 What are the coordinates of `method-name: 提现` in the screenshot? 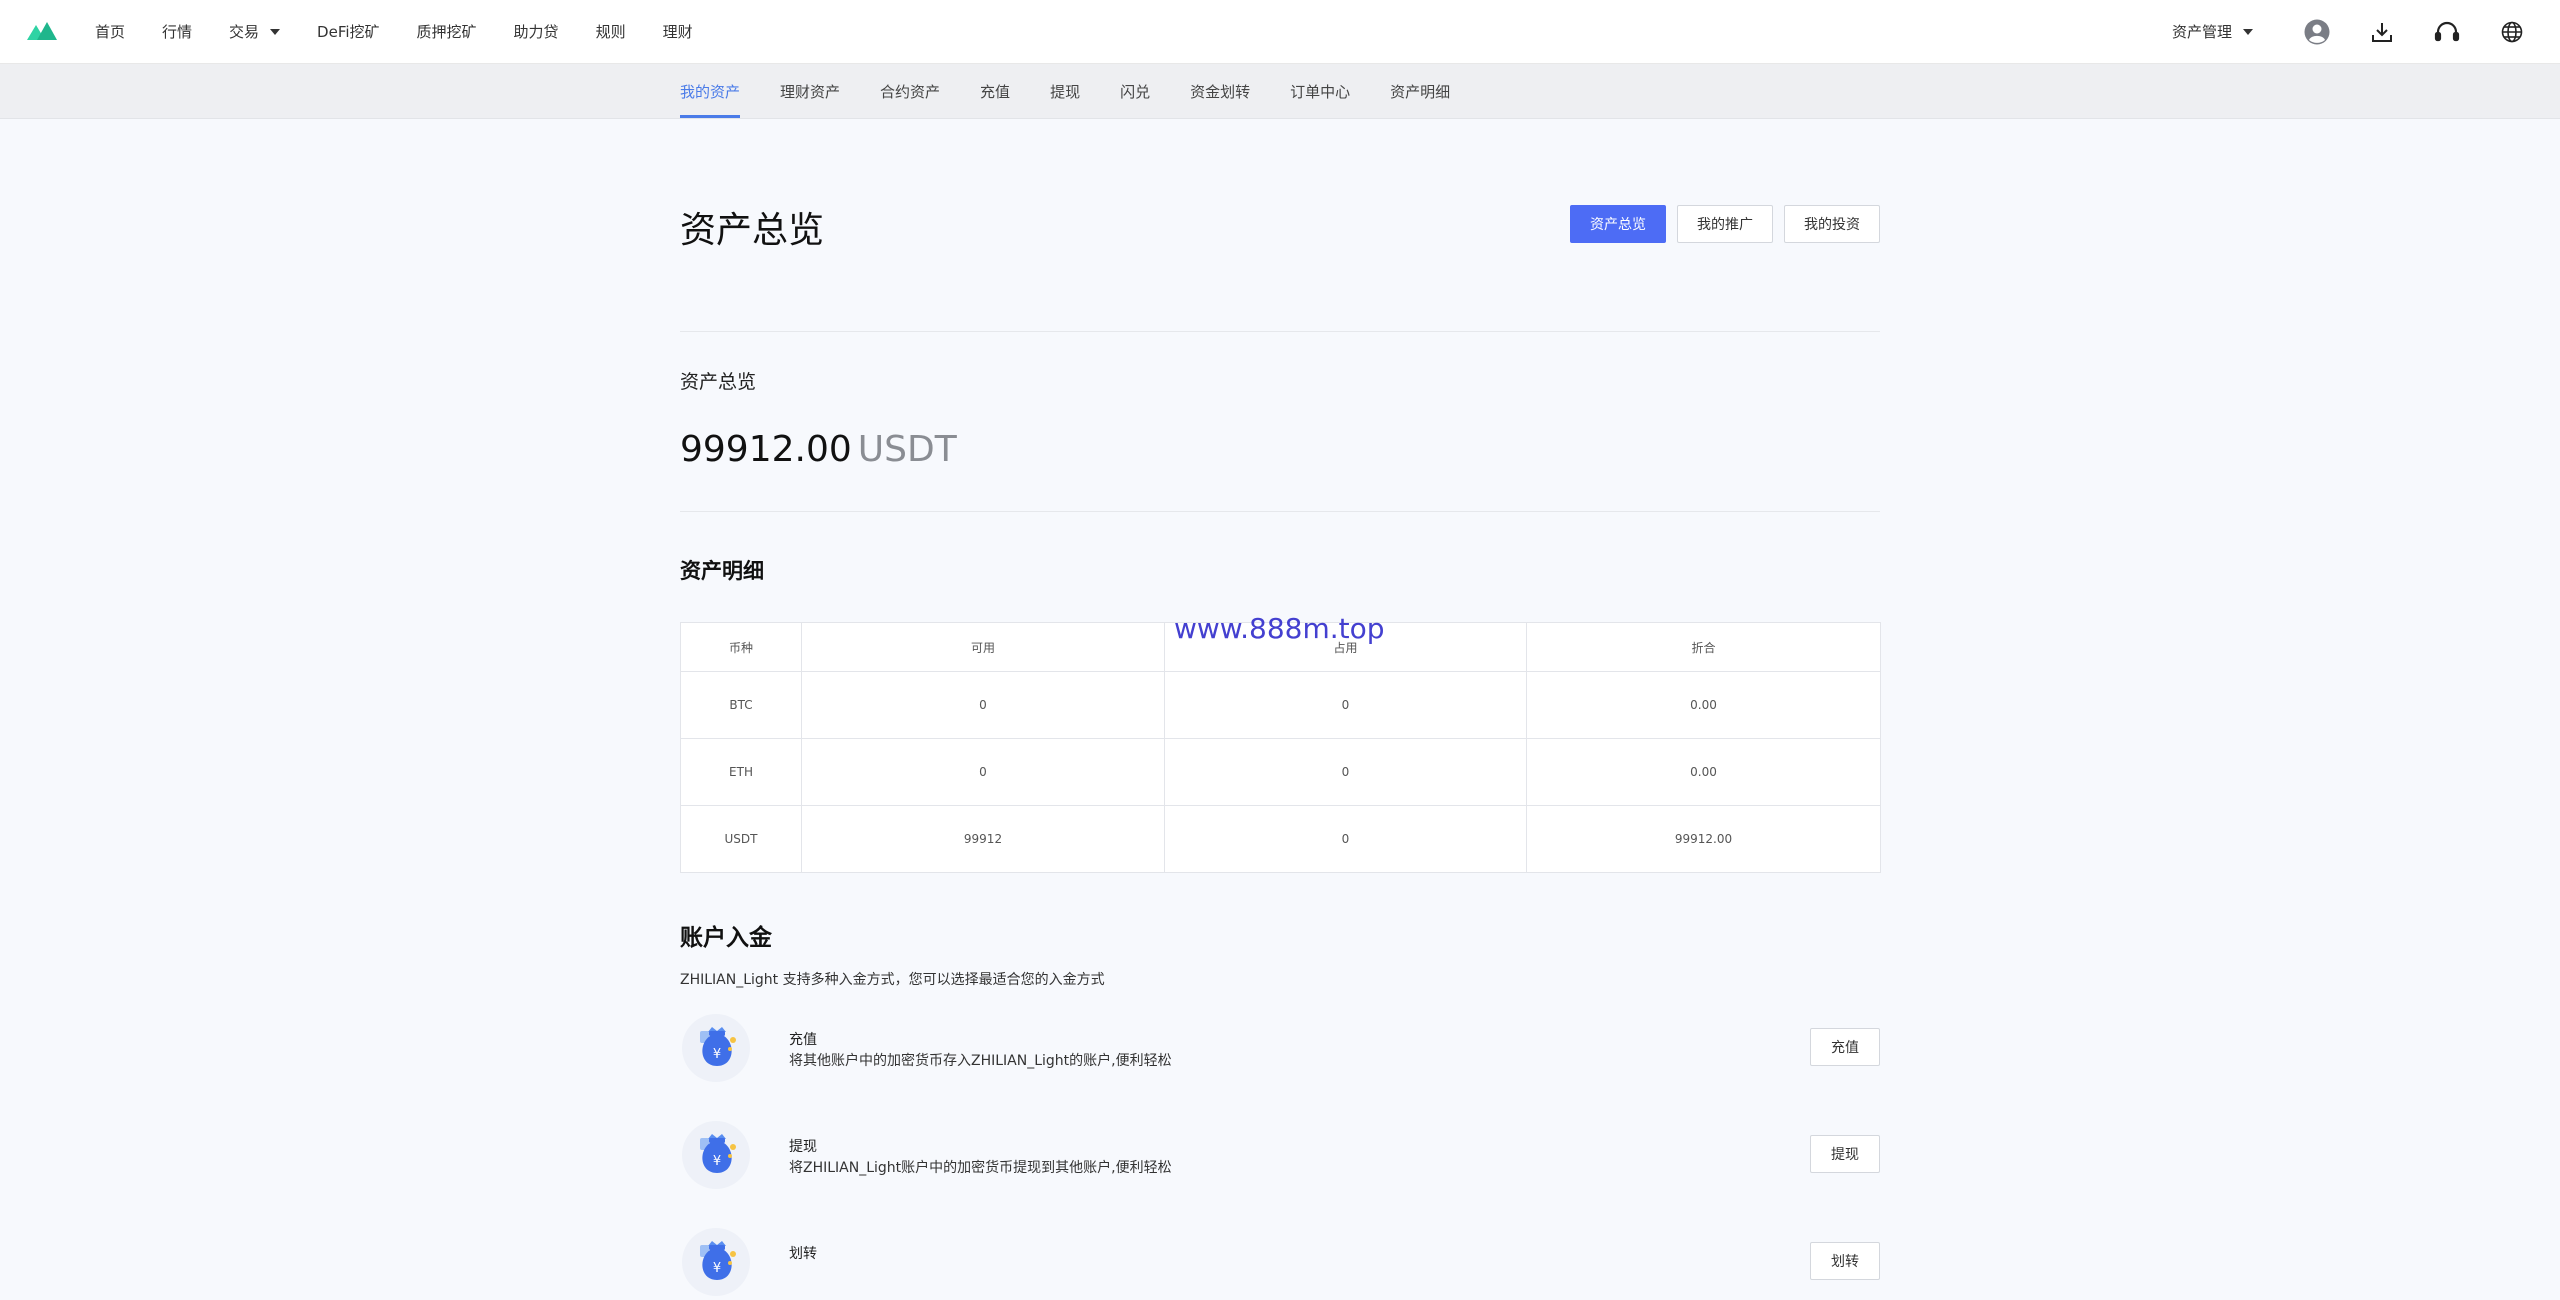 It's located at (803, 1147).